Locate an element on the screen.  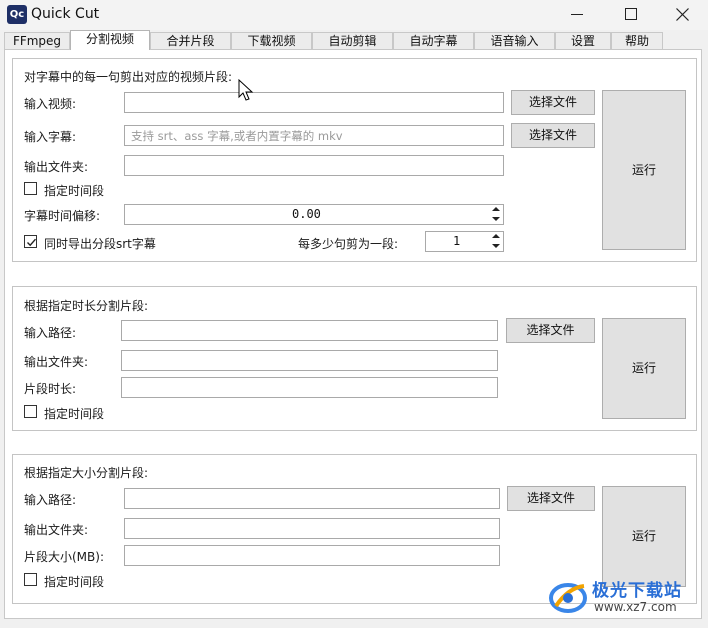
size-output-folder-field is located at coordinates (312, 528).